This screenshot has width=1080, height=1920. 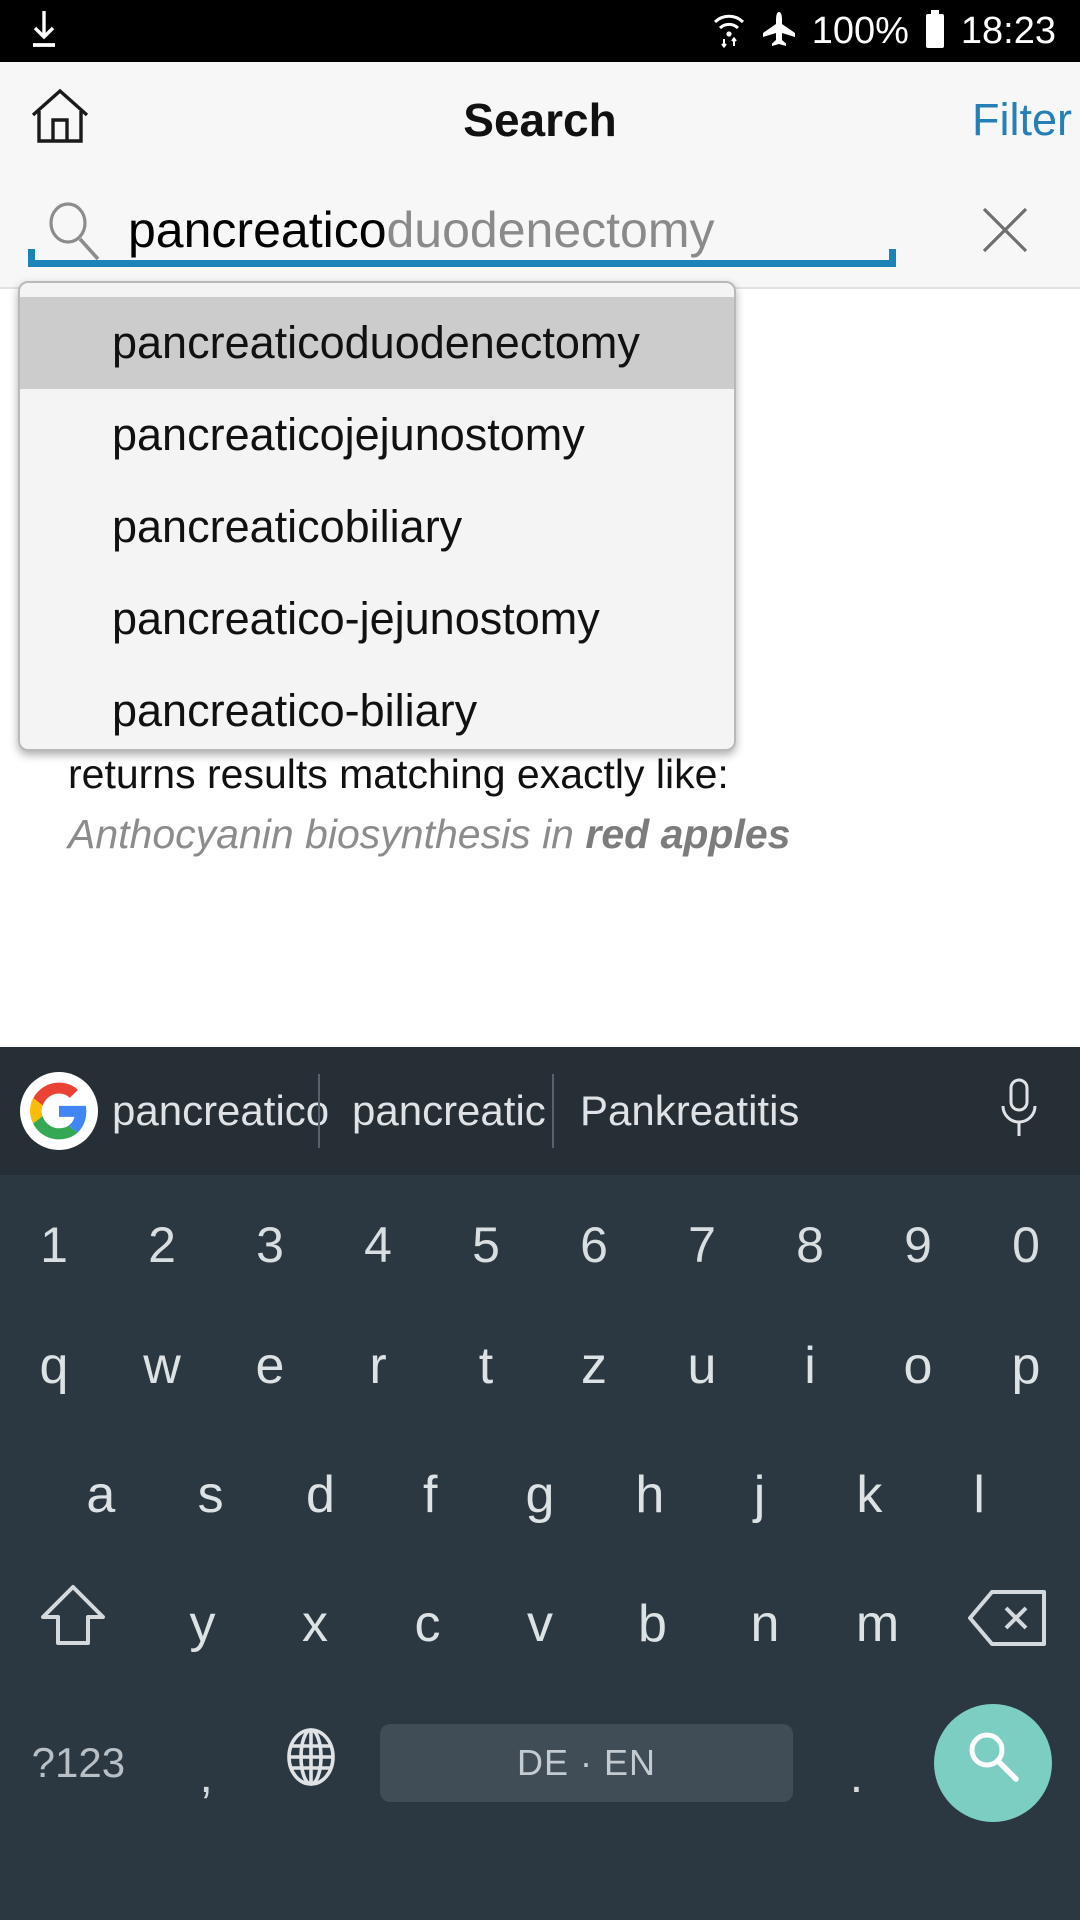 I want to click on period-key: ., so click(x=856, y=1763).